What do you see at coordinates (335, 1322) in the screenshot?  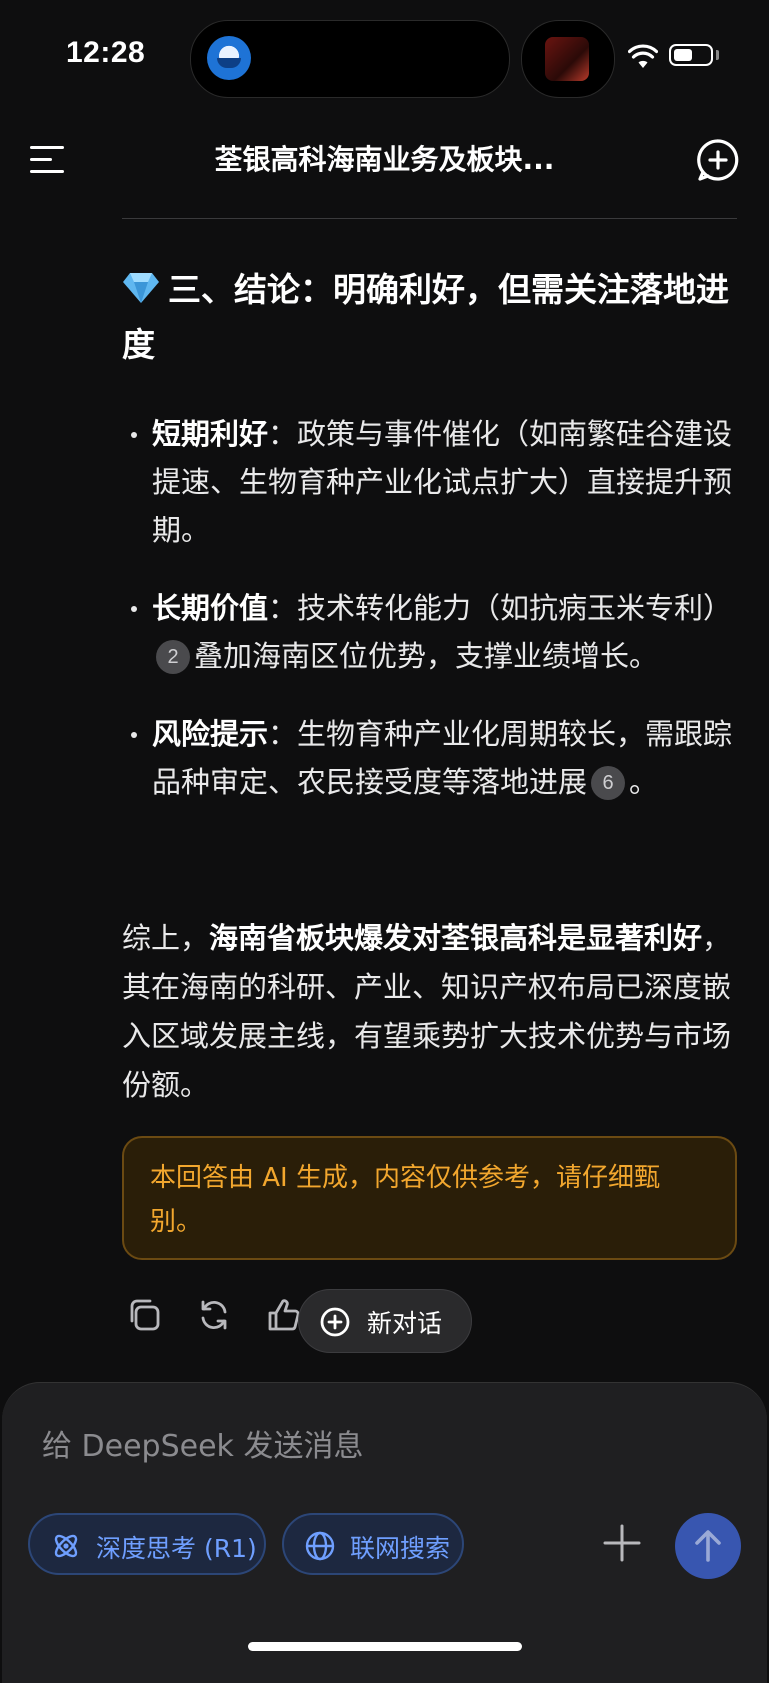 I see `new-chat-plus-icon` at bounding box center [335, 1322].